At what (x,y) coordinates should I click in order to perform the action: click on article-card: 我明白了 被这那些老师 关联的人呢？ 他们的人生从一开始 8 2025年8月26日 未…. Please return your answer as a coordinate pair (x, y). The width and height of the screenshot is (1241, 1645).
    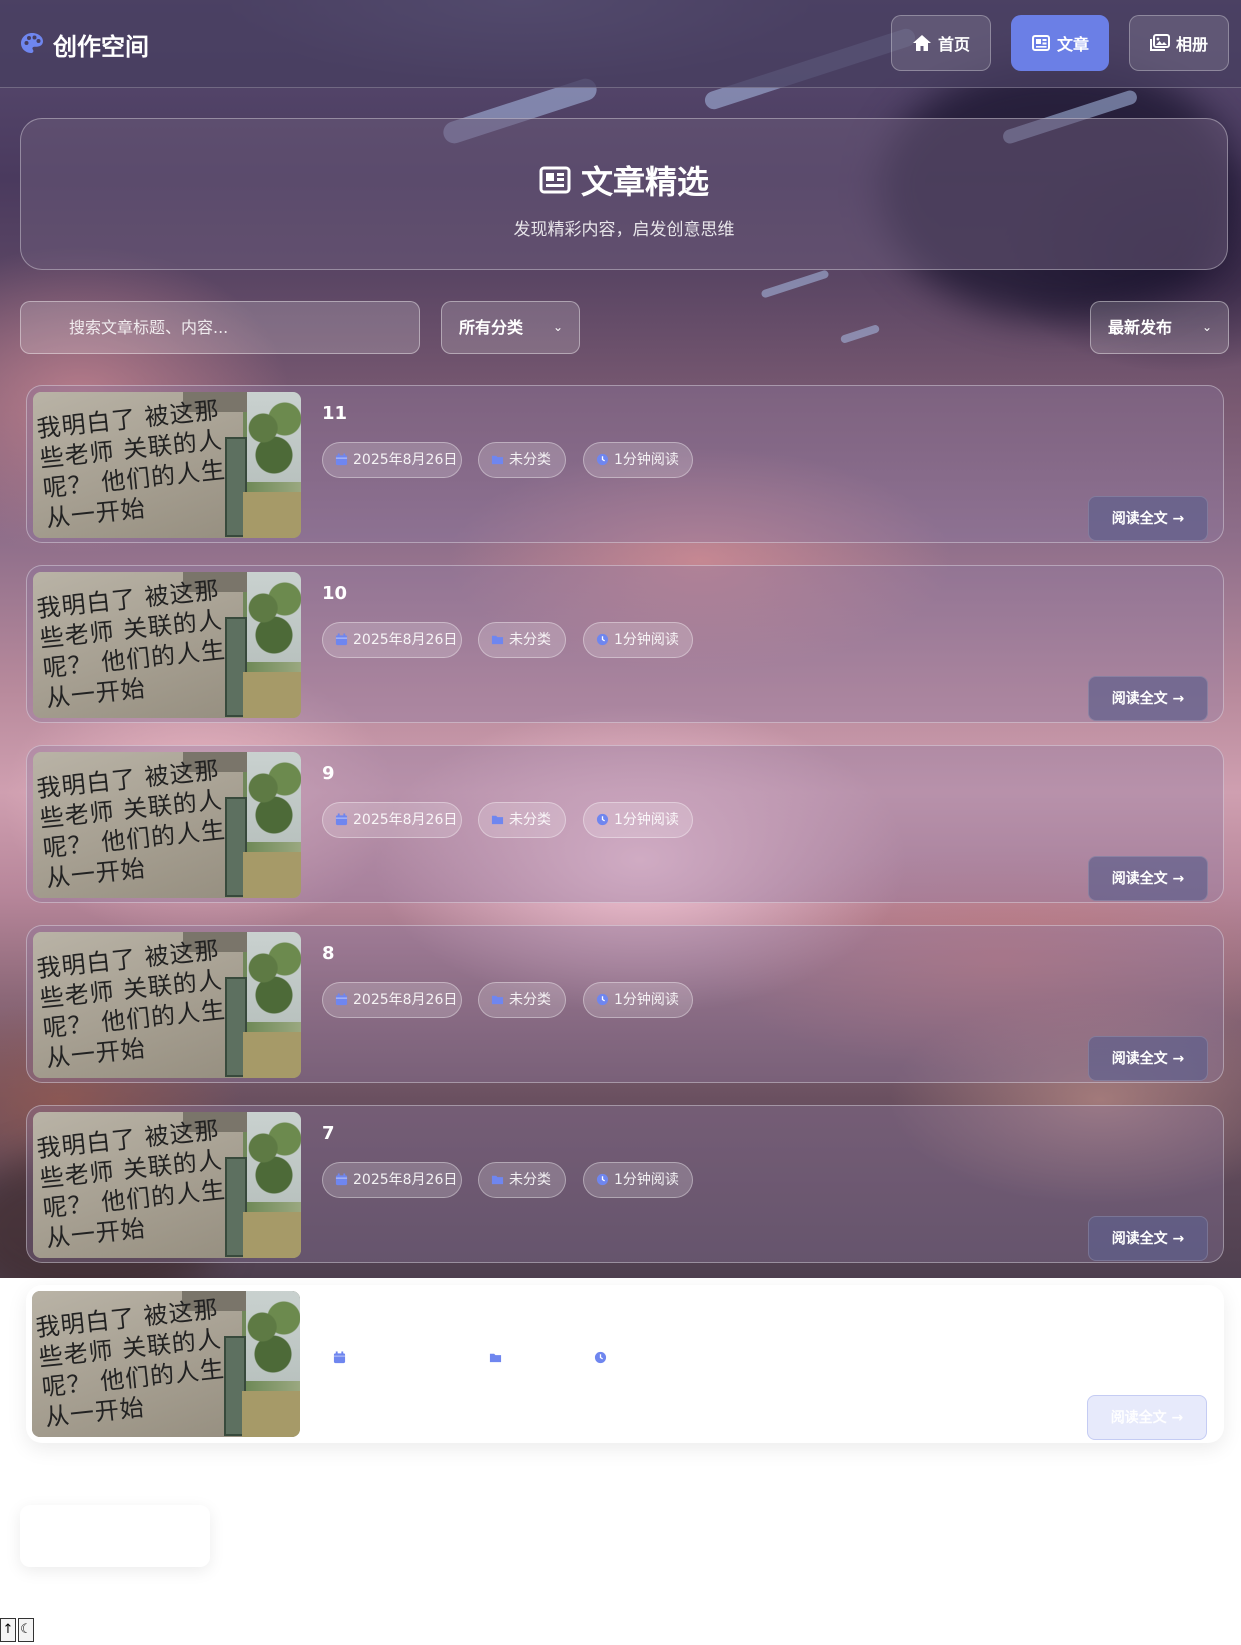
    Looking at the image, I should click on (625, 1004).